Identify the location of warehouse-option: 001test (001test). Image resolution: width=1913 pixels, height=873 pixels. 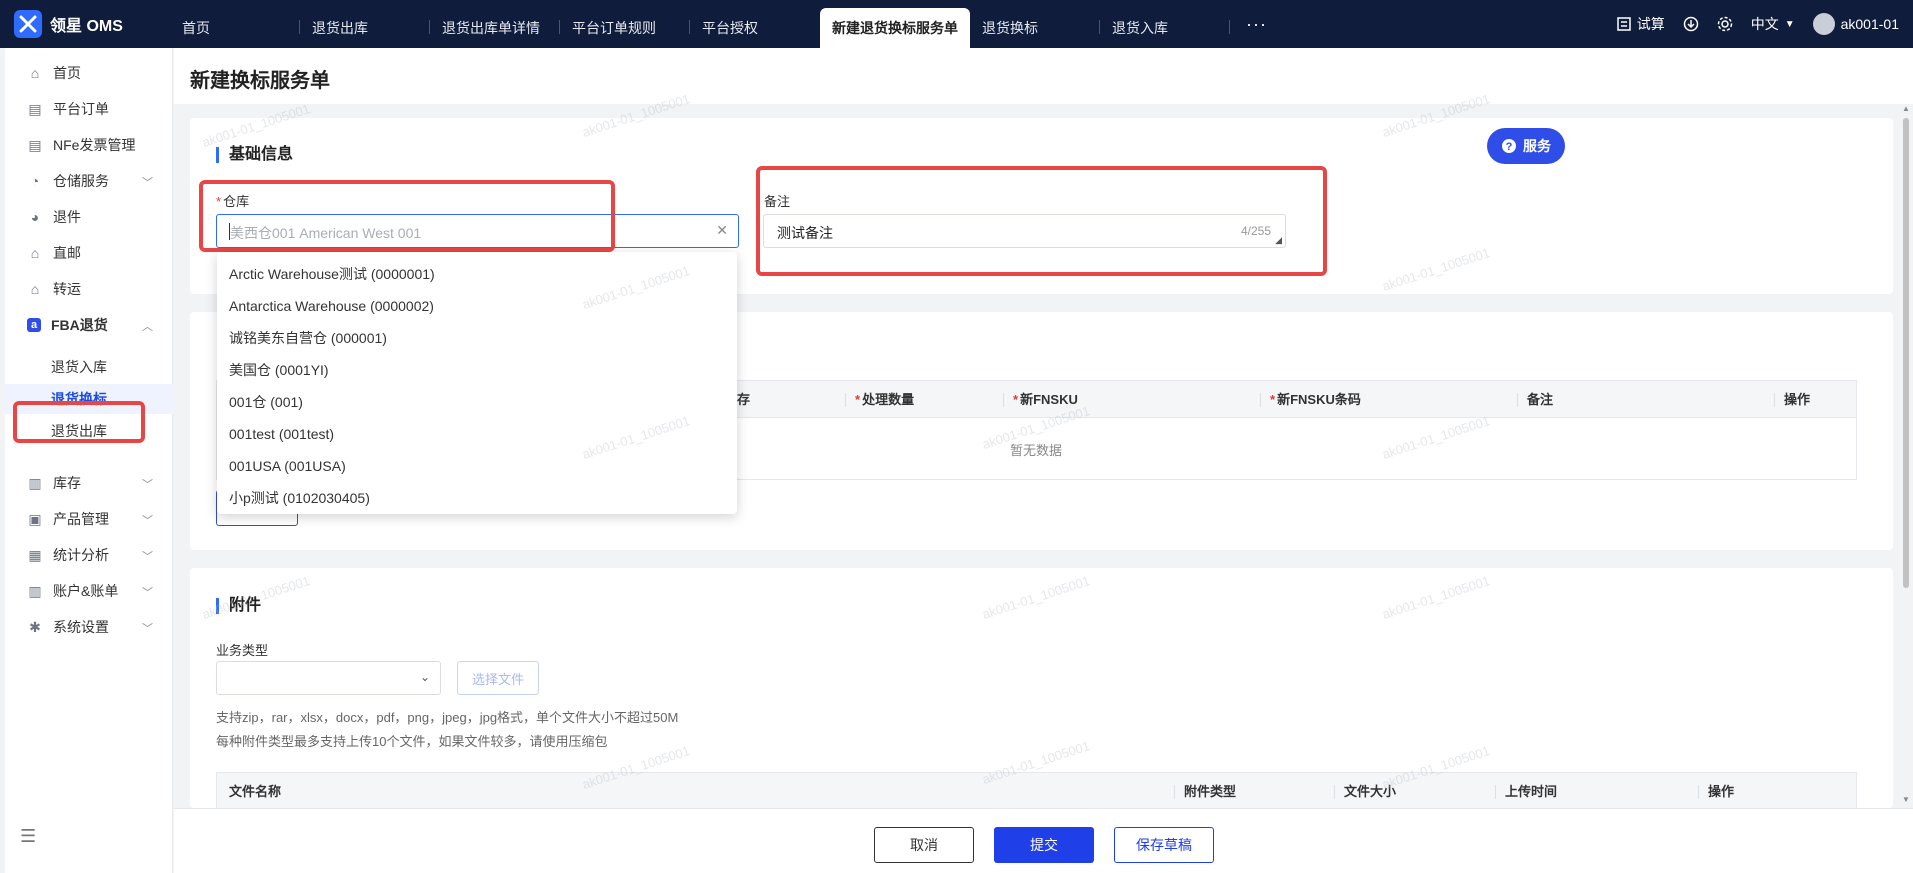
(477, 434).